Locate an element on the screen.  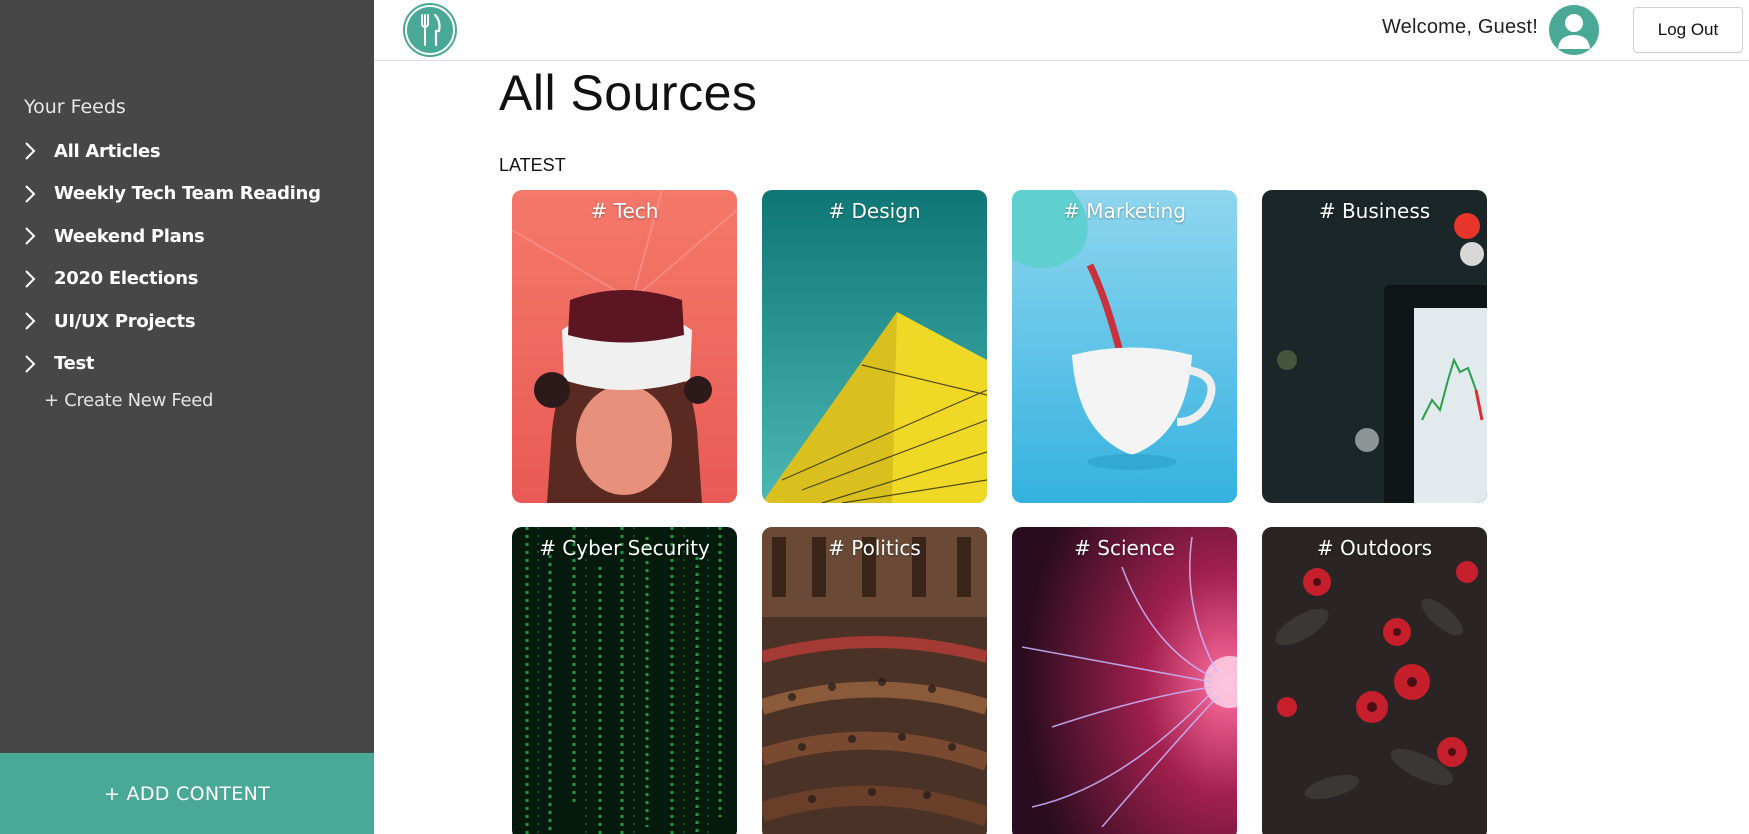
card-tag: # Politics is located at coordinates (874, 548).